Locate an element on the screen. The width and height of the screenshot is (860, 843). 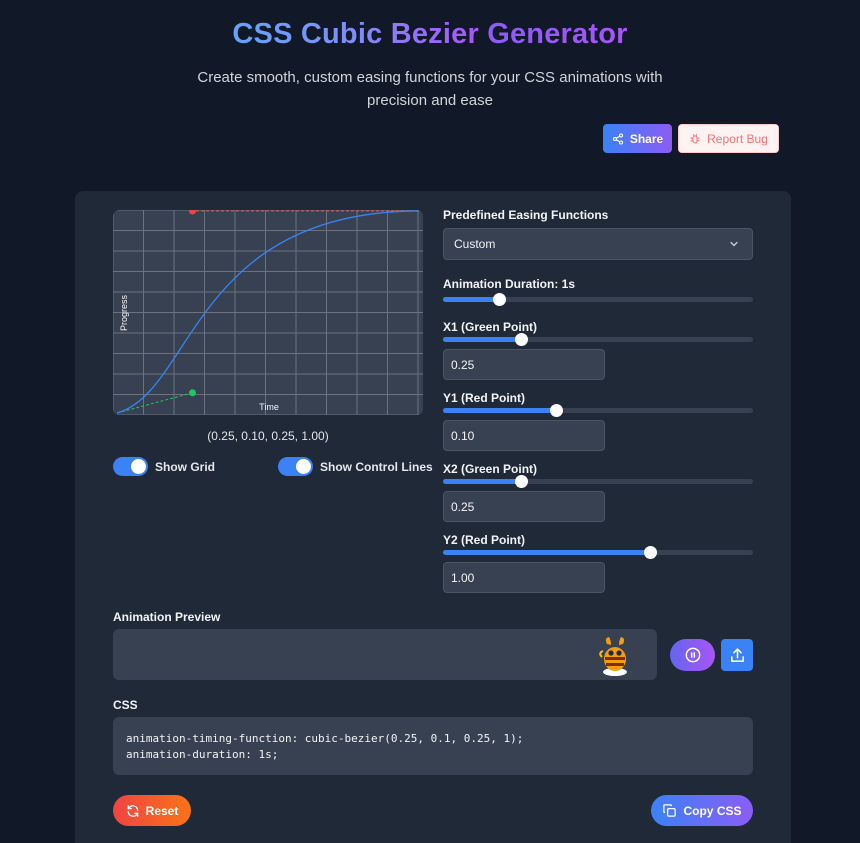
y1-label: Y1 (Red Point) is located at coordinates (484, 398).